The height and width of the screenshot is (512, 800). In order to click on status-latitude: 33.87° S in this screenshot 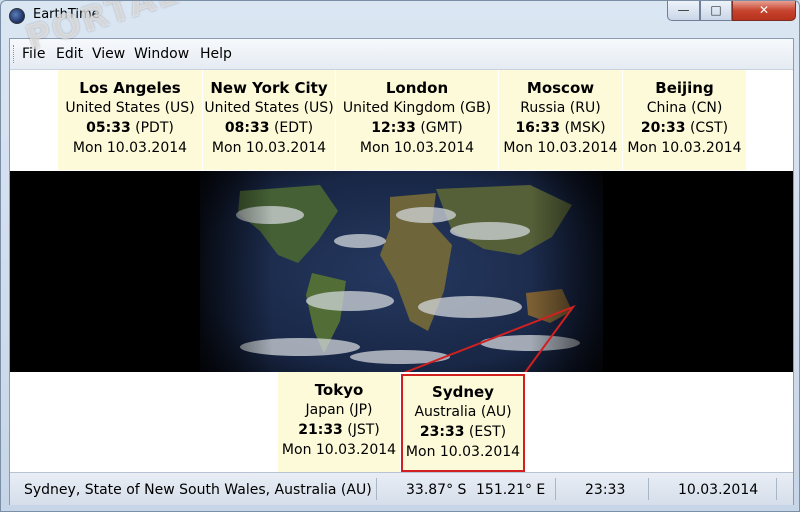, I will do `click(436, 490)`.